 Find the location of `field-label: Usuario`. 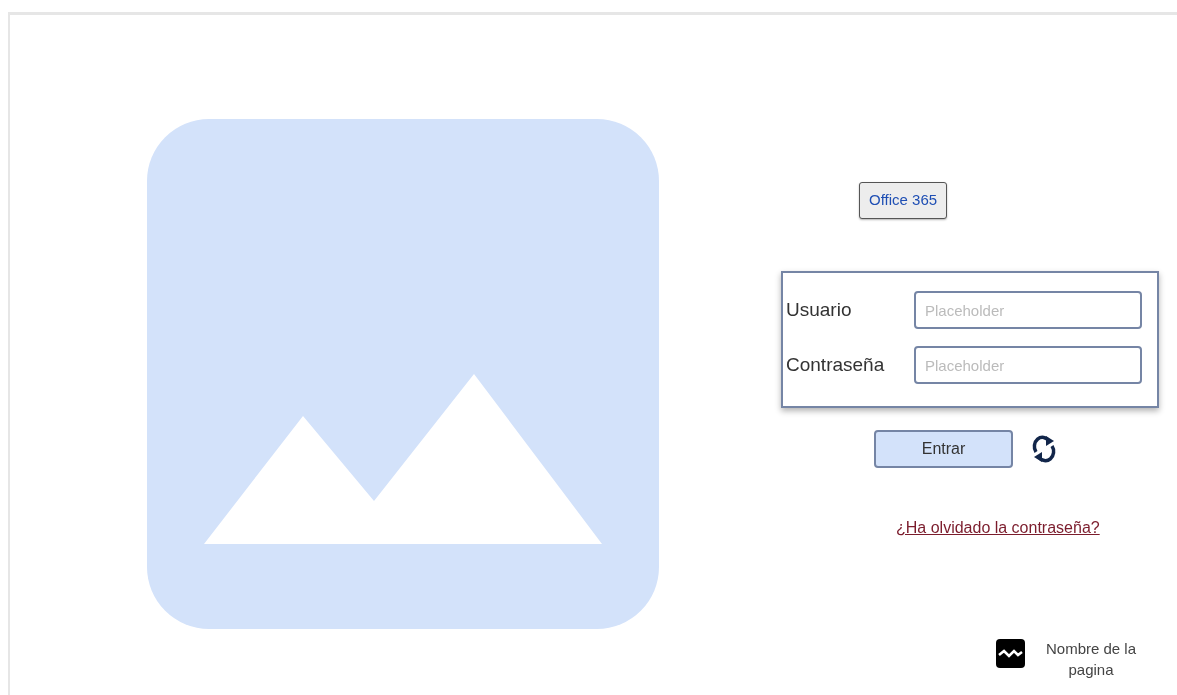

field-label: Usuario is located at coordinates (818, 309).